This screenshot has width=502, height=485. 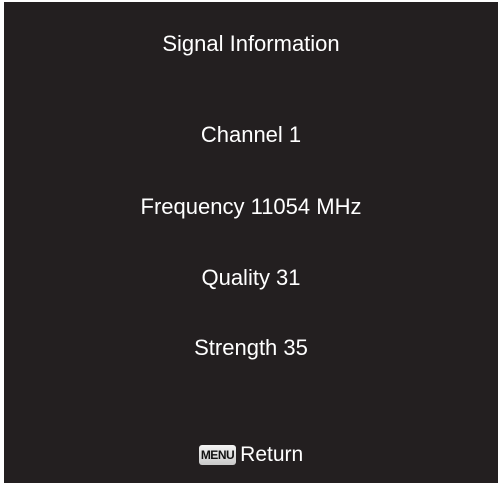 What do you see at coordinates (251, 43) in the screenshot?
I see `screen-title: Signal Information` at bounding box center [251, 43].